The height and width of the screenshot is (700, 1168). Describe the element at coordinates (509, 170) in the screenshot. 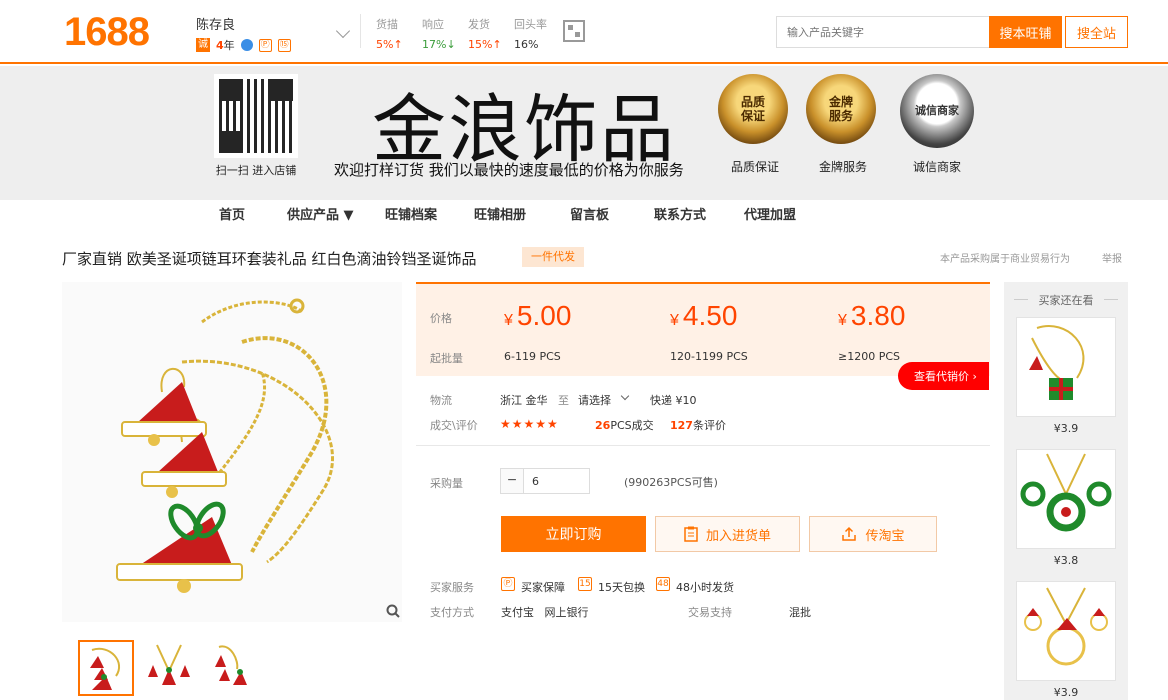

I see `shop-slogan: 欢迎打样订货 我们以最快的速度最低的价格为你服务` at that location.